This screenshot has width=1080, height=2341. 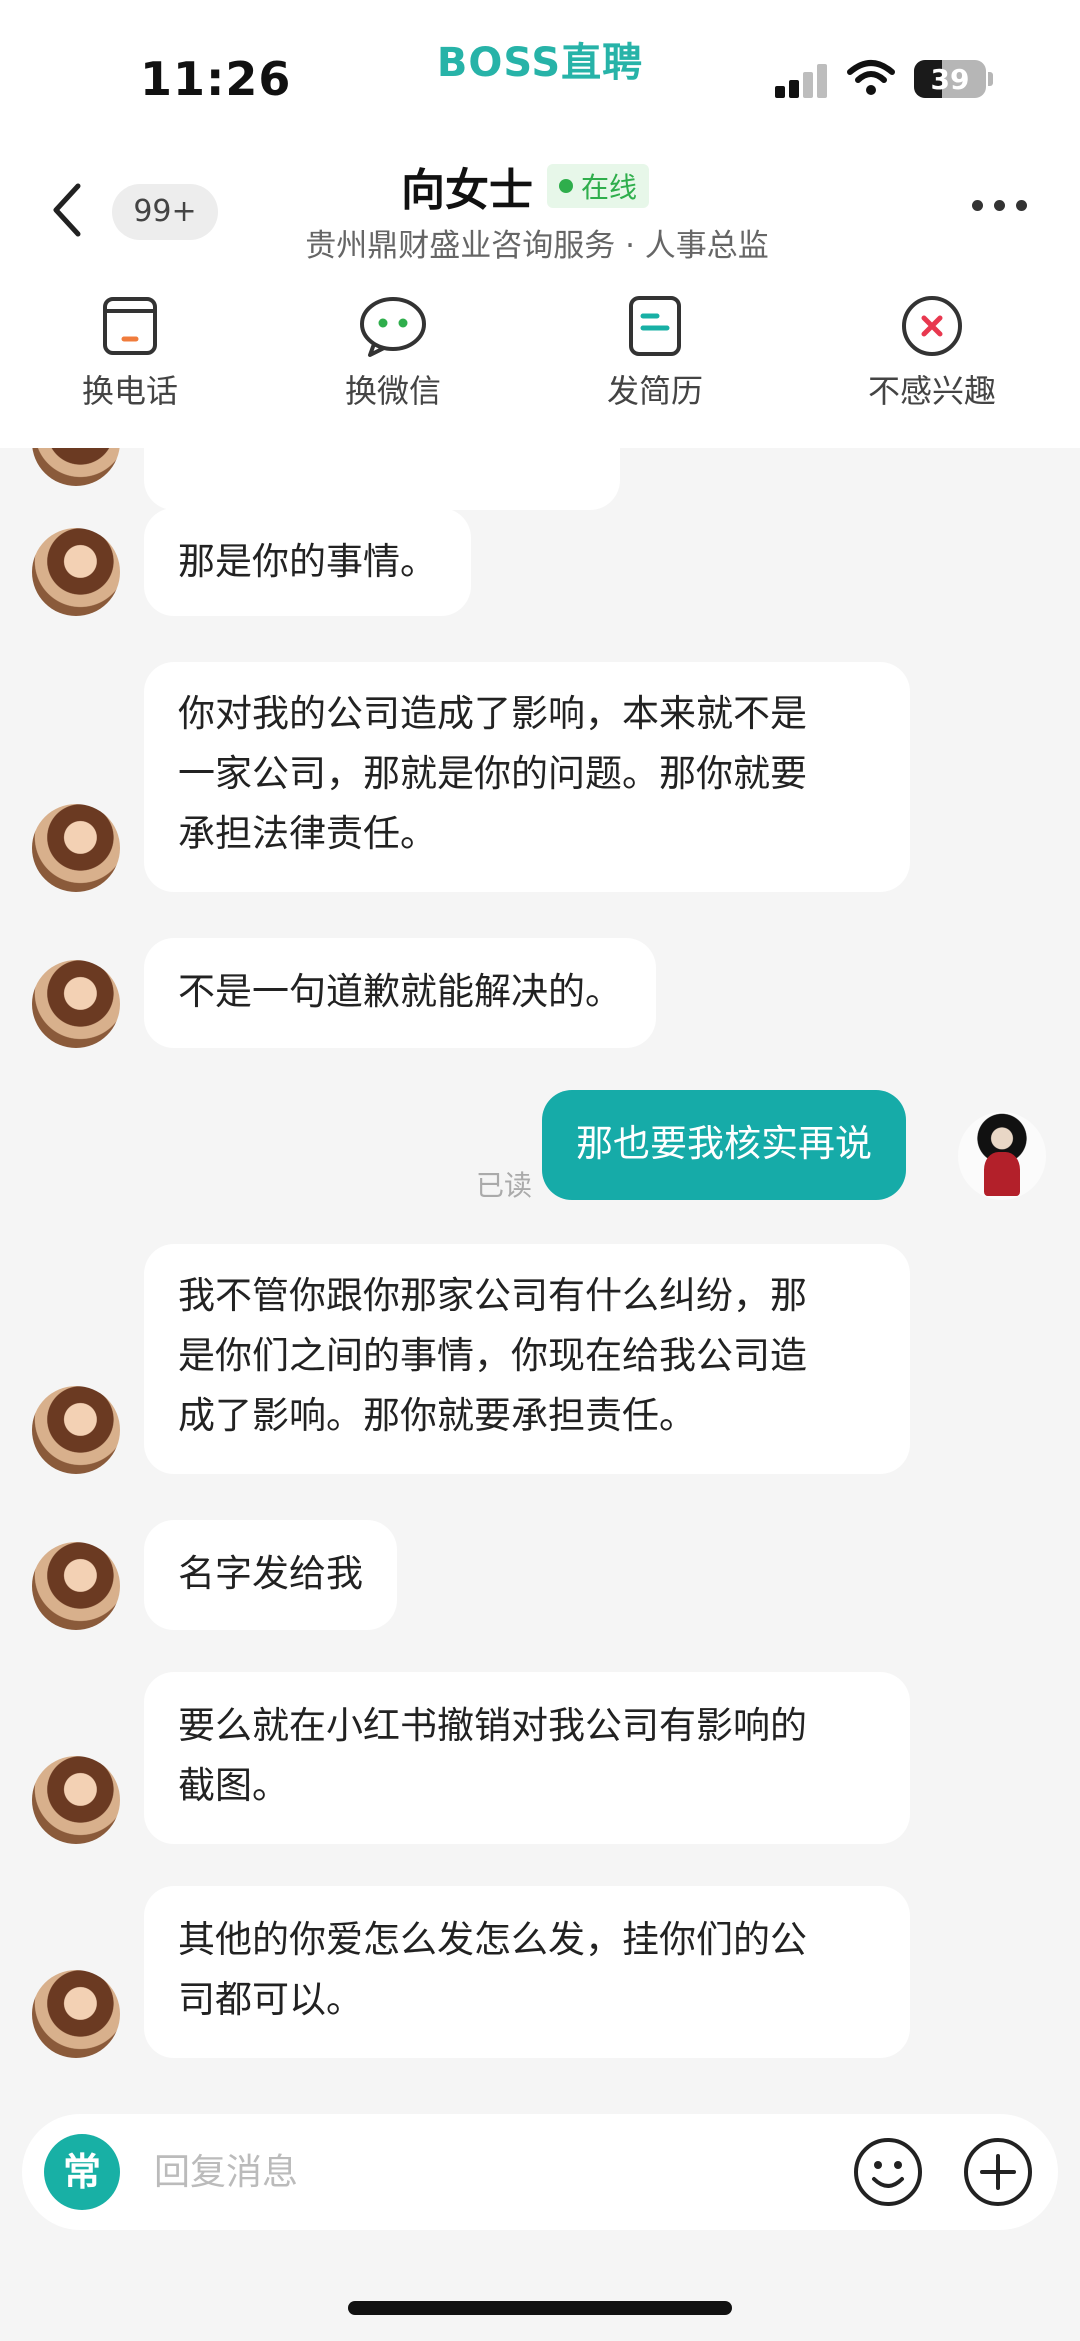 I want to click on resume-icon, so click(x=655, y=326).